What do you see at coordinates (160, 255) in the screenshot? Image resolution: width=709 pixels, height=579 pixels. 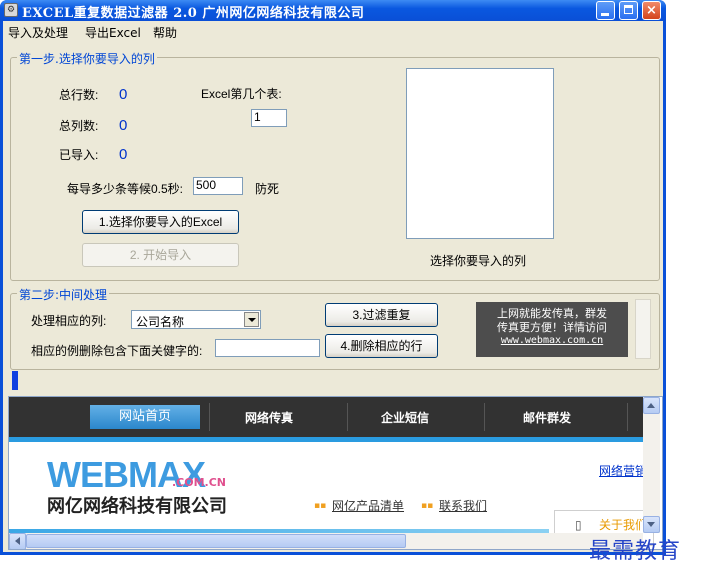 I see `start-import-button: 2. 开始导入` at bounding box center [160, 255].